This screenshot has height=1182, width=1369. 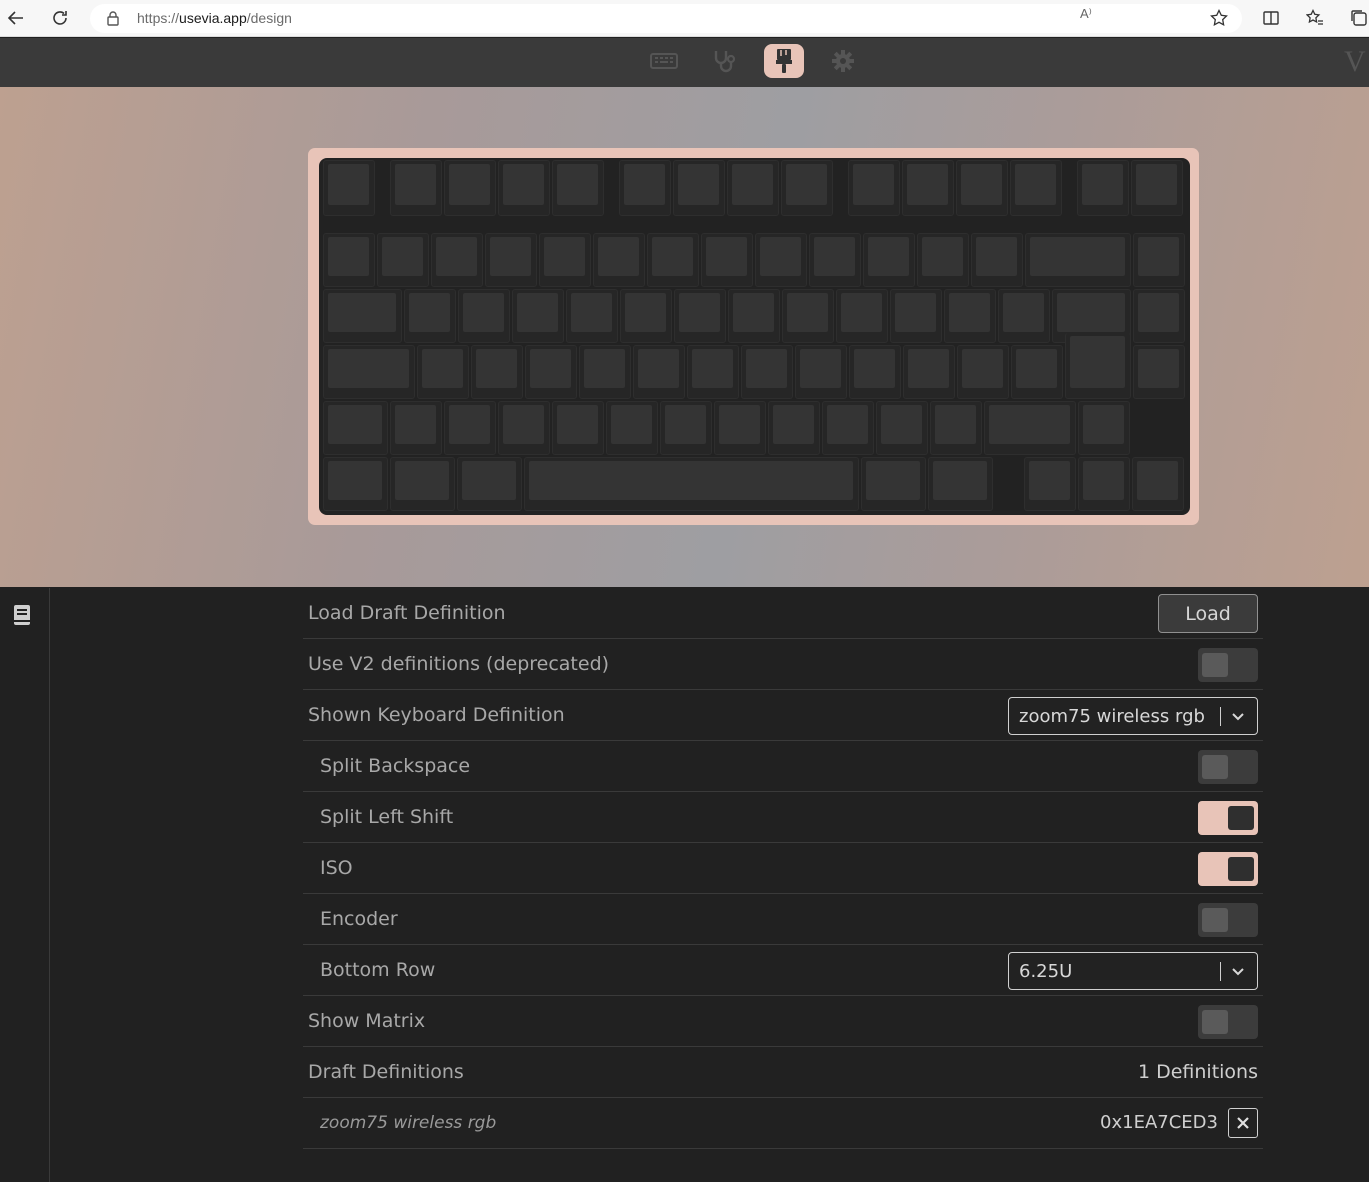 What do you see at coordinates (1228, 920) in the screenshot?
I see `encoder-toggle` at bounding box center [1228, 920].